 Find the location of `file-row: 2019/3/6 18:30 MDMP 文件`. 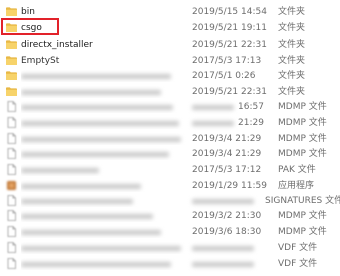

file-row: 2019/3/6 18:30 MDMP 文件 is located at coordinates (170, 232).